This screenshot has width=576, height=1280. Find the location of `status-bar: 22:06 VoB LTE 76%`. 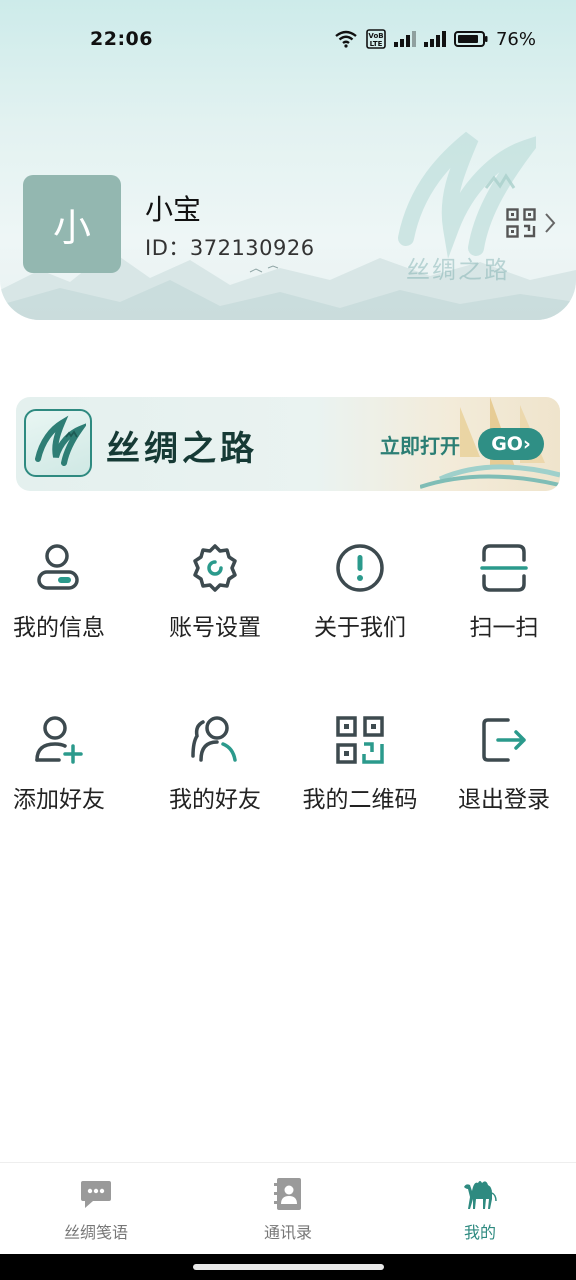

status-bar: 22:06 VoB LTE 76% is located at coordinates (288, 39).